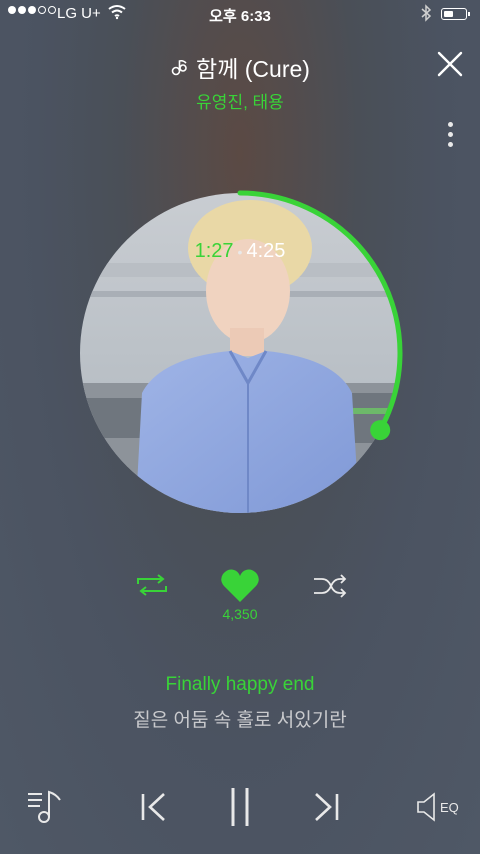  I want to click on pause-icon, so click(240, 807).